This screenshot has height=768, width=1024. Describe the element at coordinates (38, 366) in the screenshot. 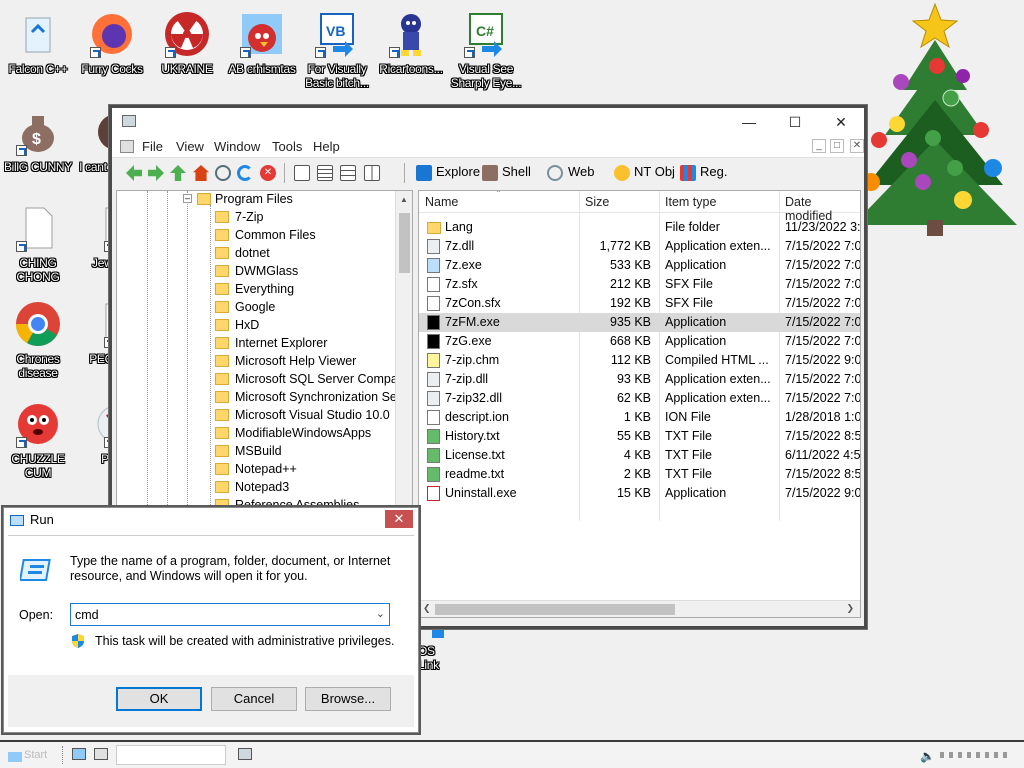

I see `desktop-icon-label: Chrones disease` at that location.